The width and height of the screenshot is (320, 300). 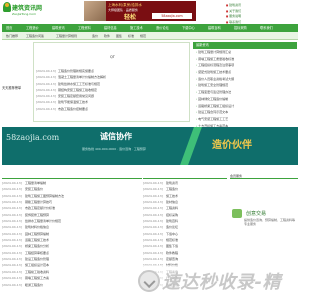 I want to click on nav-item: 施工技术, so click(x=136, y=28).